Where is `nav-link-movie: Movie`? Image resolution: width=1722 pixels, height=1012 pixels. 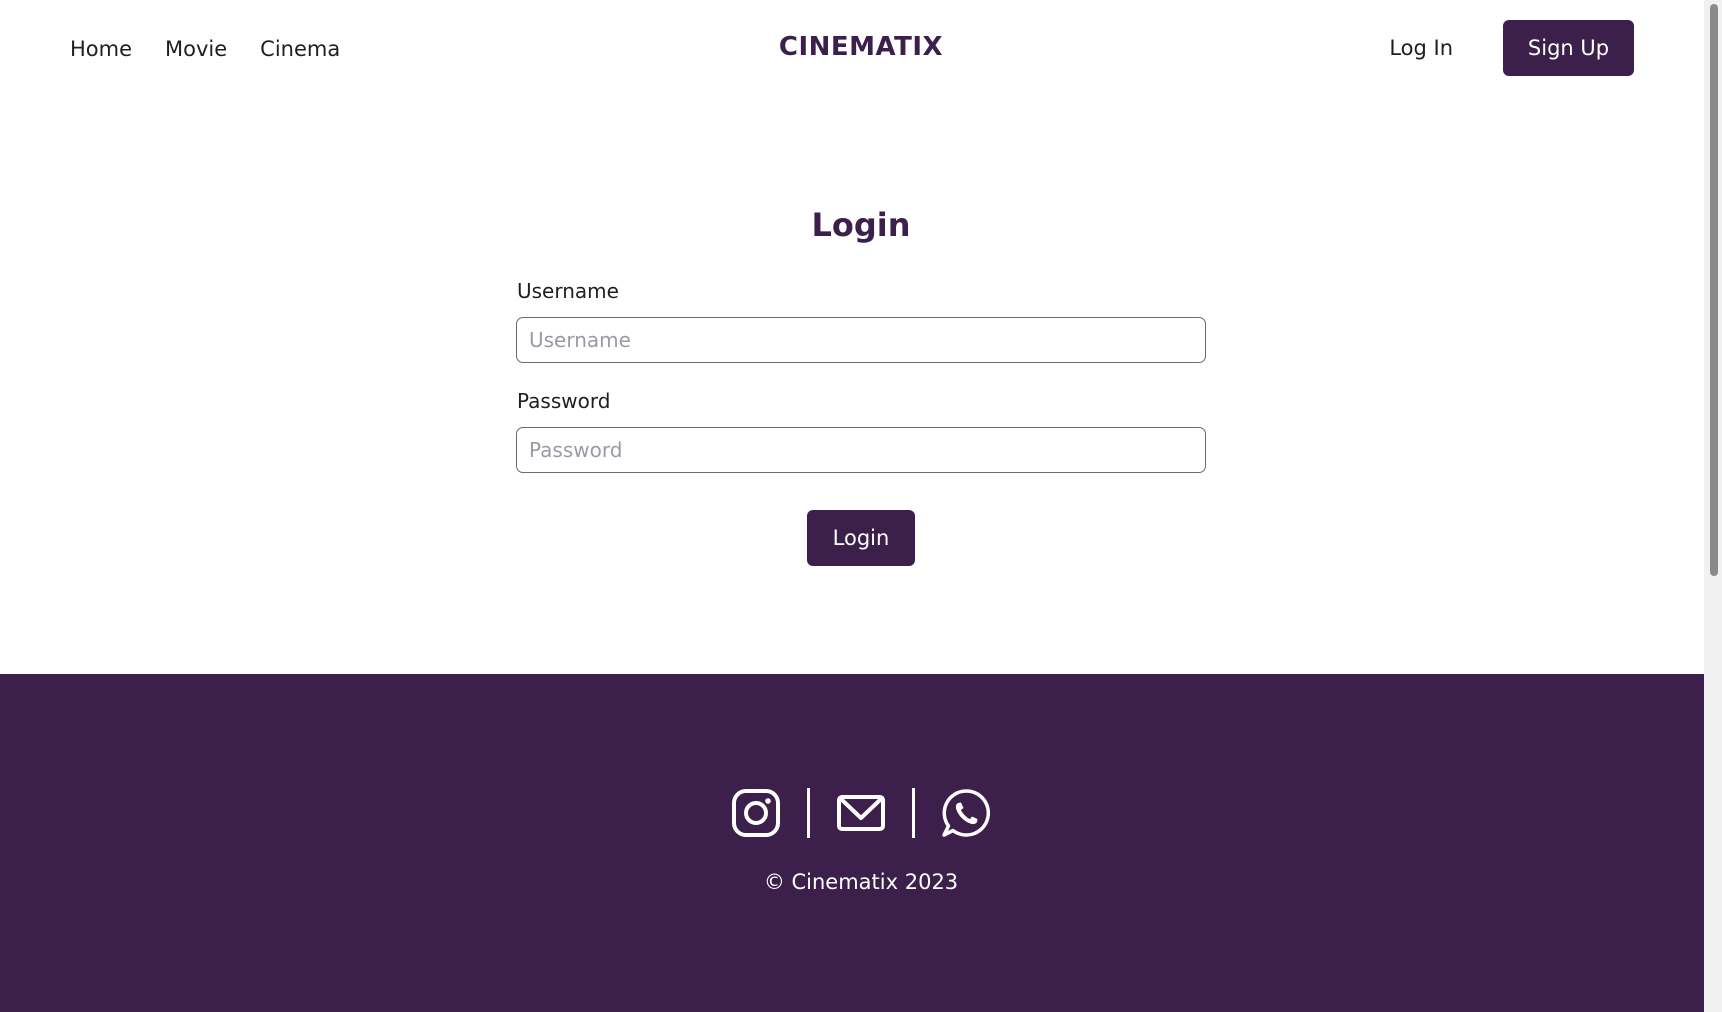
nav-link-movie: Movie is located at coordinates (196, 49).